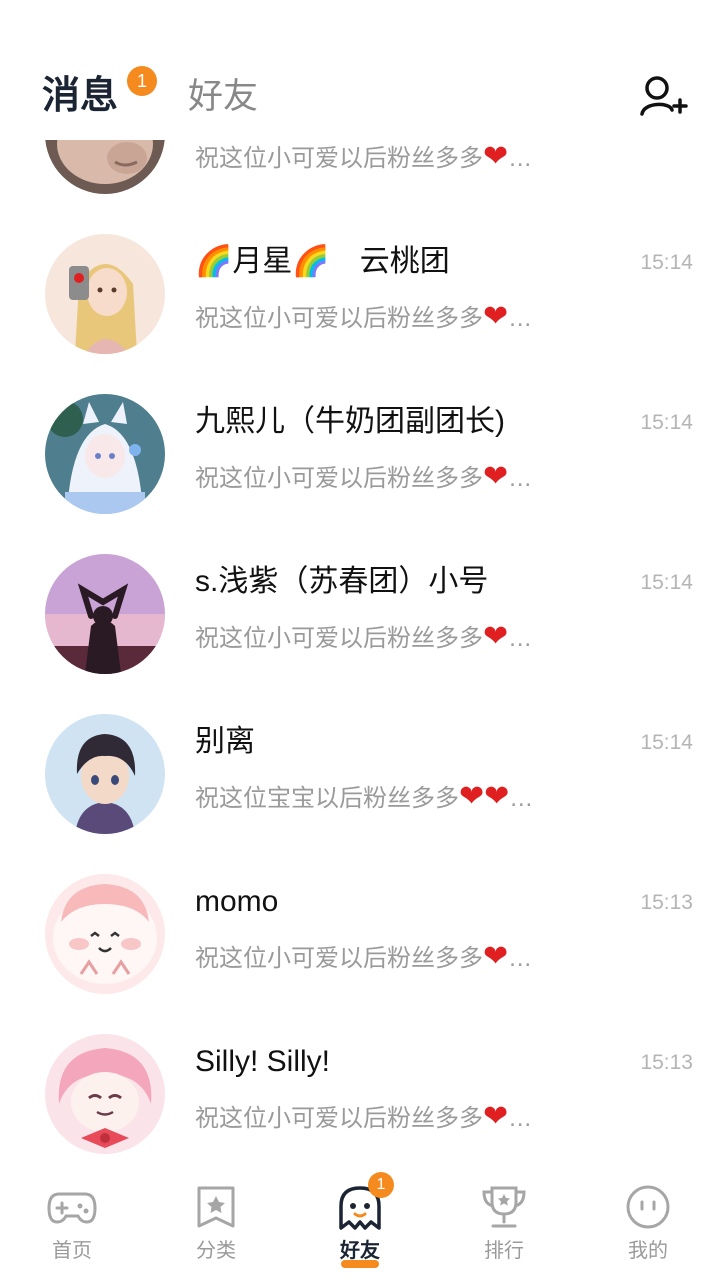 The width and height of the screenshot is (720, 1280). Describe the element at coordinates (484, 796) in the screenshot. I see `heart-emoji: ❤❤` at that location.